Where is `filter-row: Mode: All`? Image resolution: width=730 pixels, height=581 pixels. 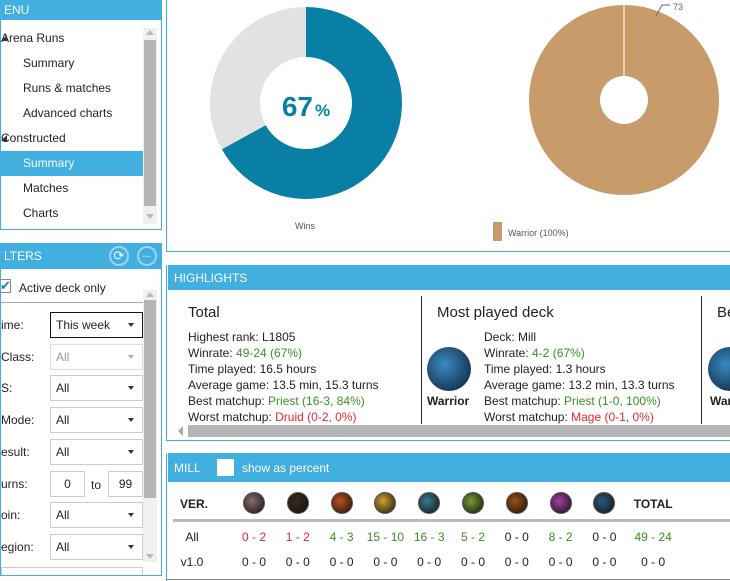 filter-row: Mode: All is located at coordinates (73, 420).